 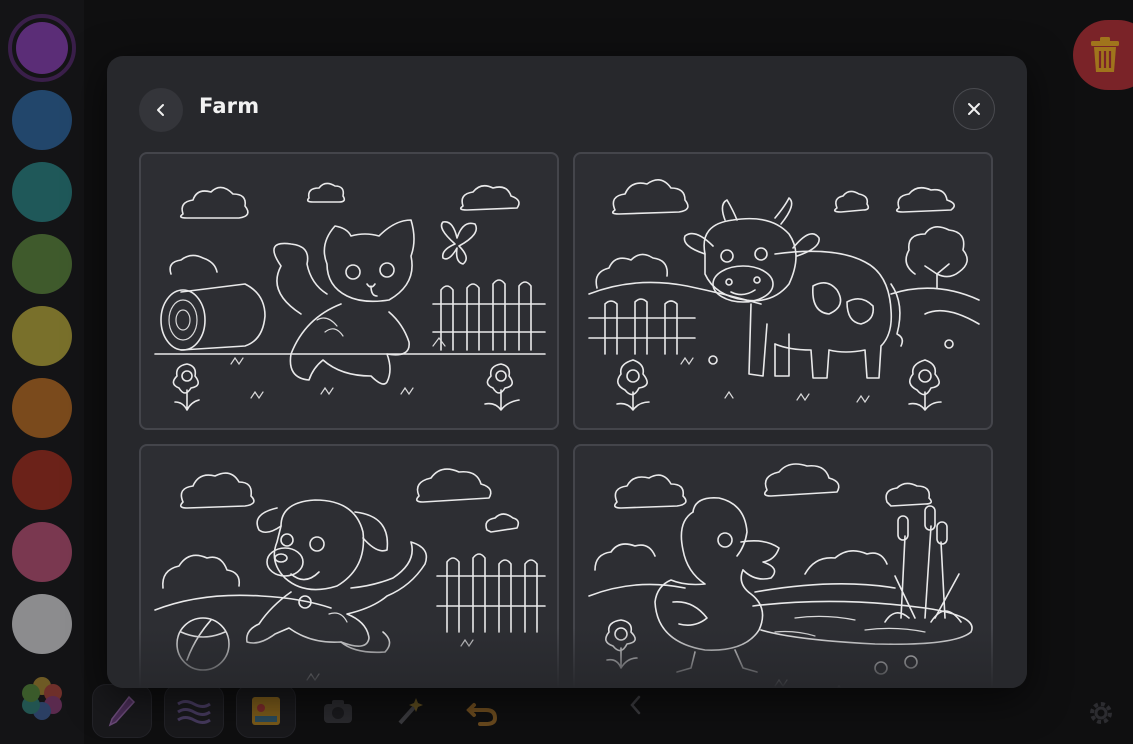 What do you see at coordinates (42, 624) in the screenshot?
I see `color-swatch-gray` at bounding box center [42, 624].